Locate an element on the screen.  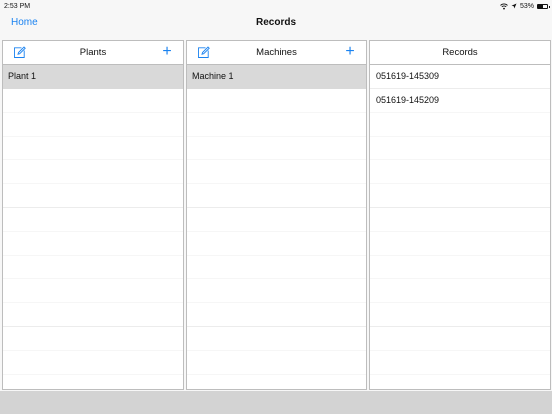
battery-percentage: 53% is located at coordinates (526, 6).